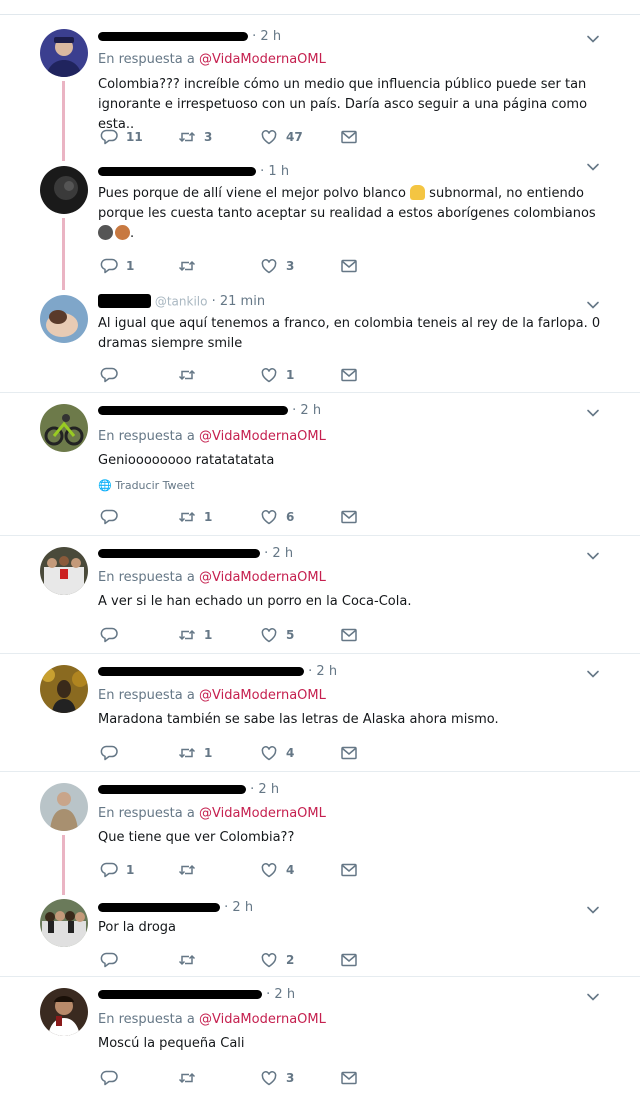 The height and width of the screenshot is (1095, 640). Describe the element at coordinates (134, 137) in the screenshot. I see `reply-count: 11` at that location.